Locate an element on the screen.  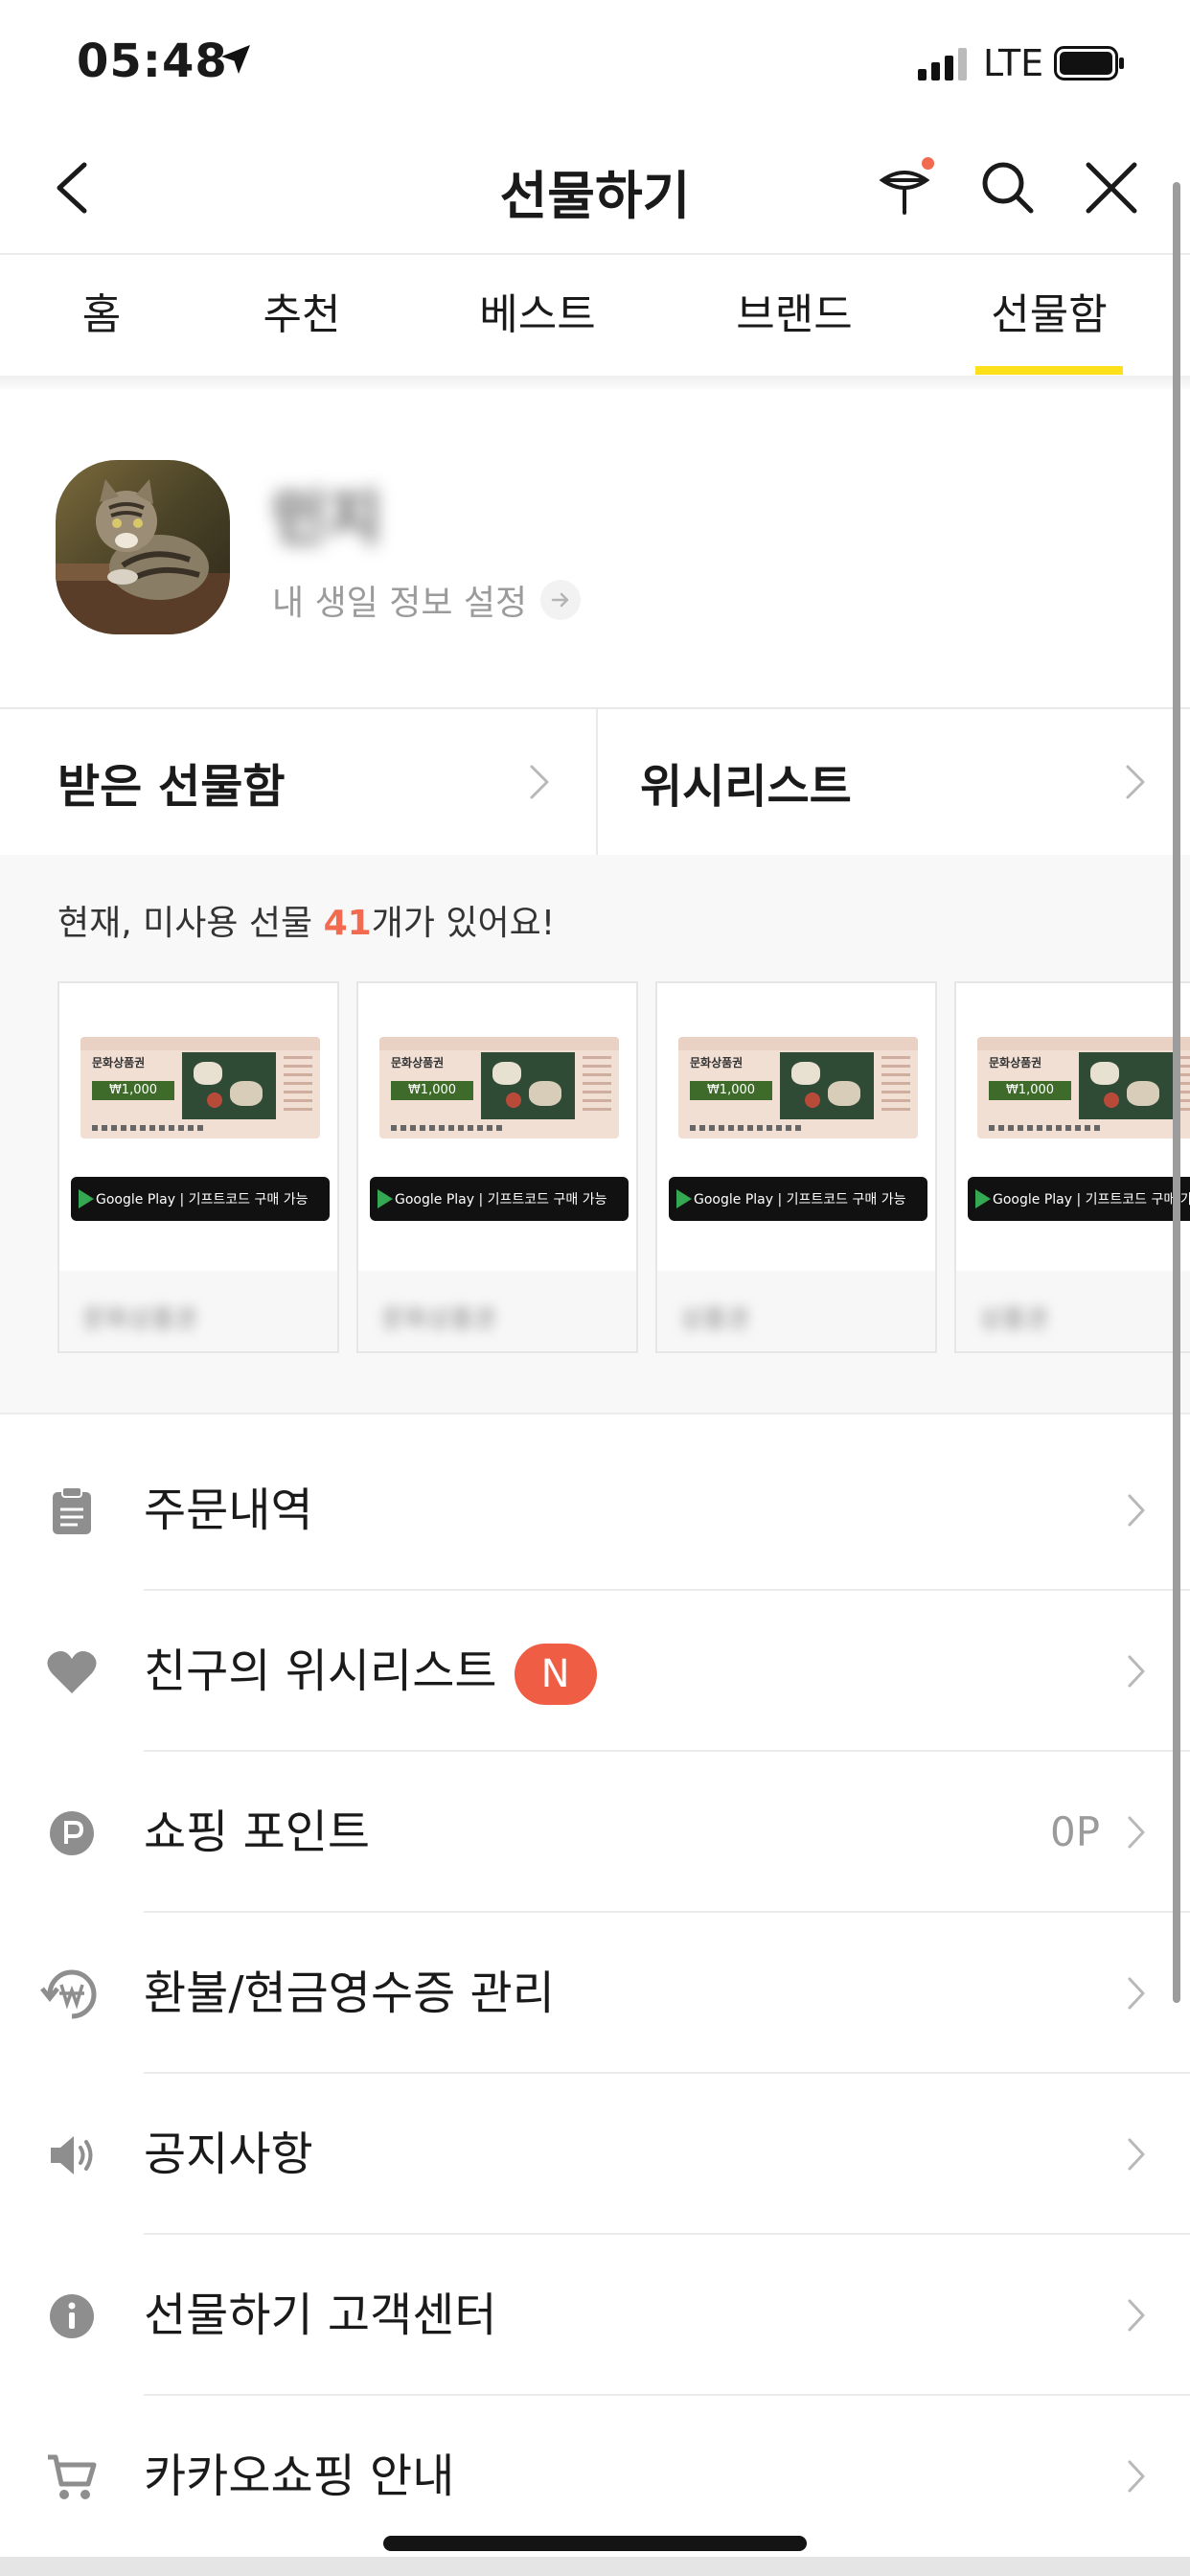
menu-label: 카카오쇼핑 안내 is located at coordinates (300, 2476).